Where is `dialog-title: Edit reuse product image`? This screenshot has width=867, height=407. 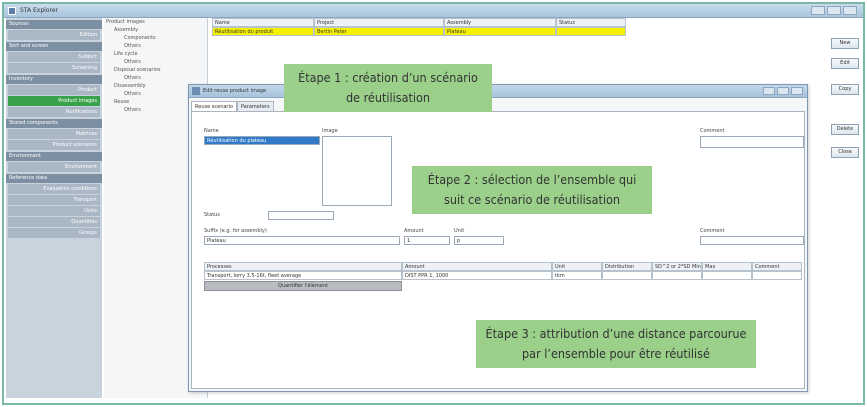 dialog-title: Edit reuse product image is located at coordinates (235, 91).